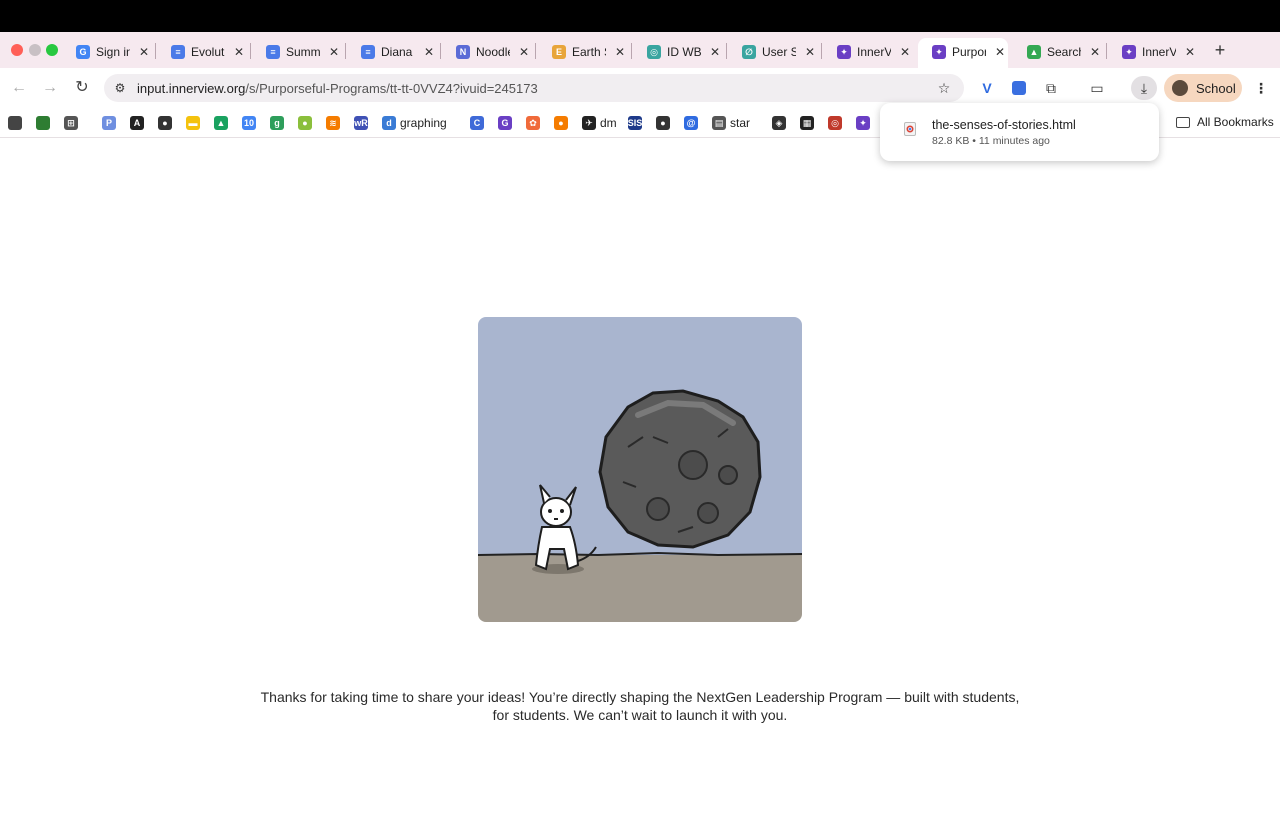 This screenshot has height=832, width=1280. What do you see at coordinates (414, 123) in the screenshot?
I see `bookmark-item: d graphing` at bounding box center [414, 123].